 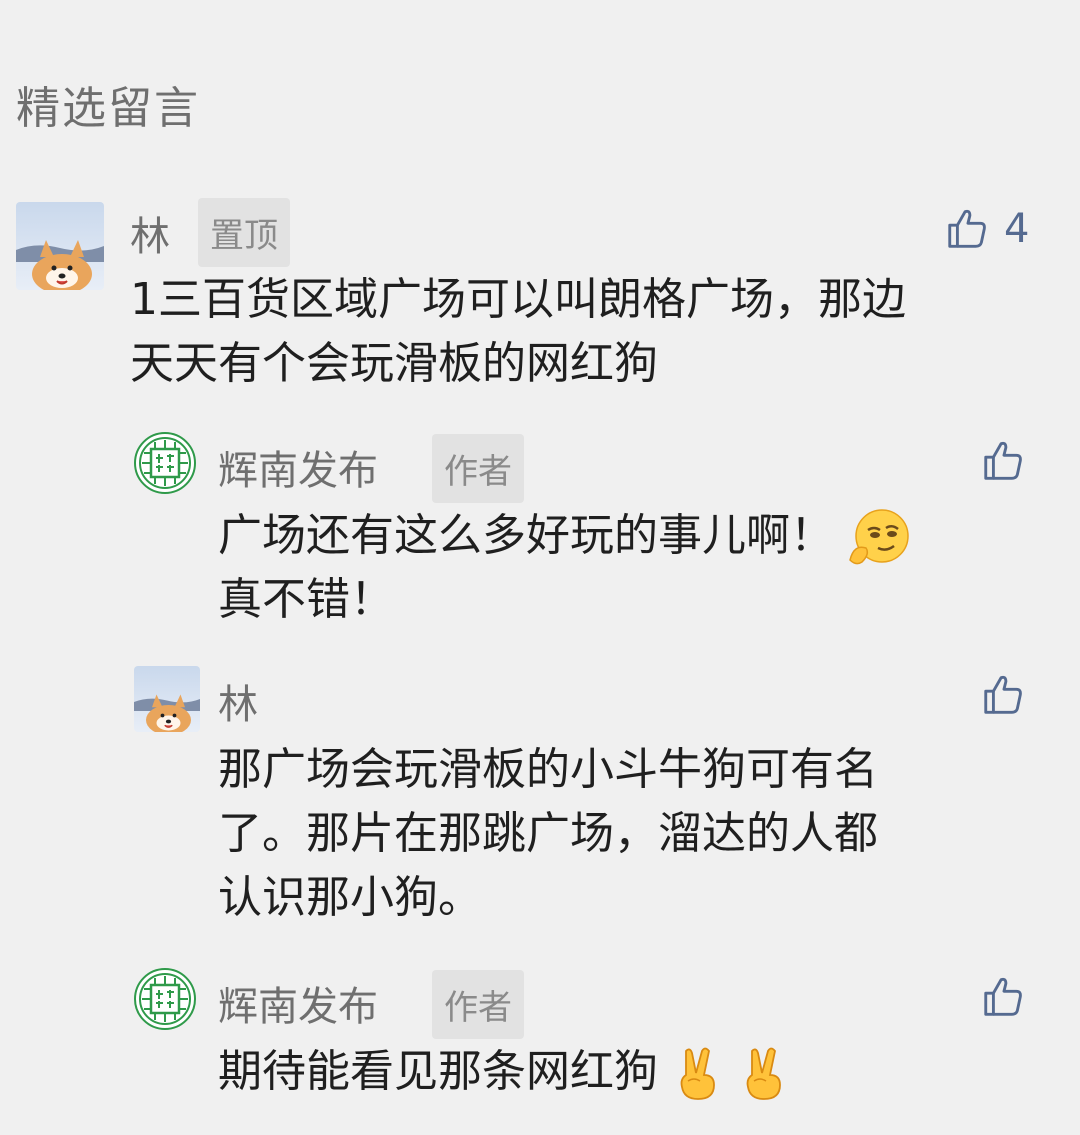 I want to click on like-count: 4, so click(x=1017, y=229).